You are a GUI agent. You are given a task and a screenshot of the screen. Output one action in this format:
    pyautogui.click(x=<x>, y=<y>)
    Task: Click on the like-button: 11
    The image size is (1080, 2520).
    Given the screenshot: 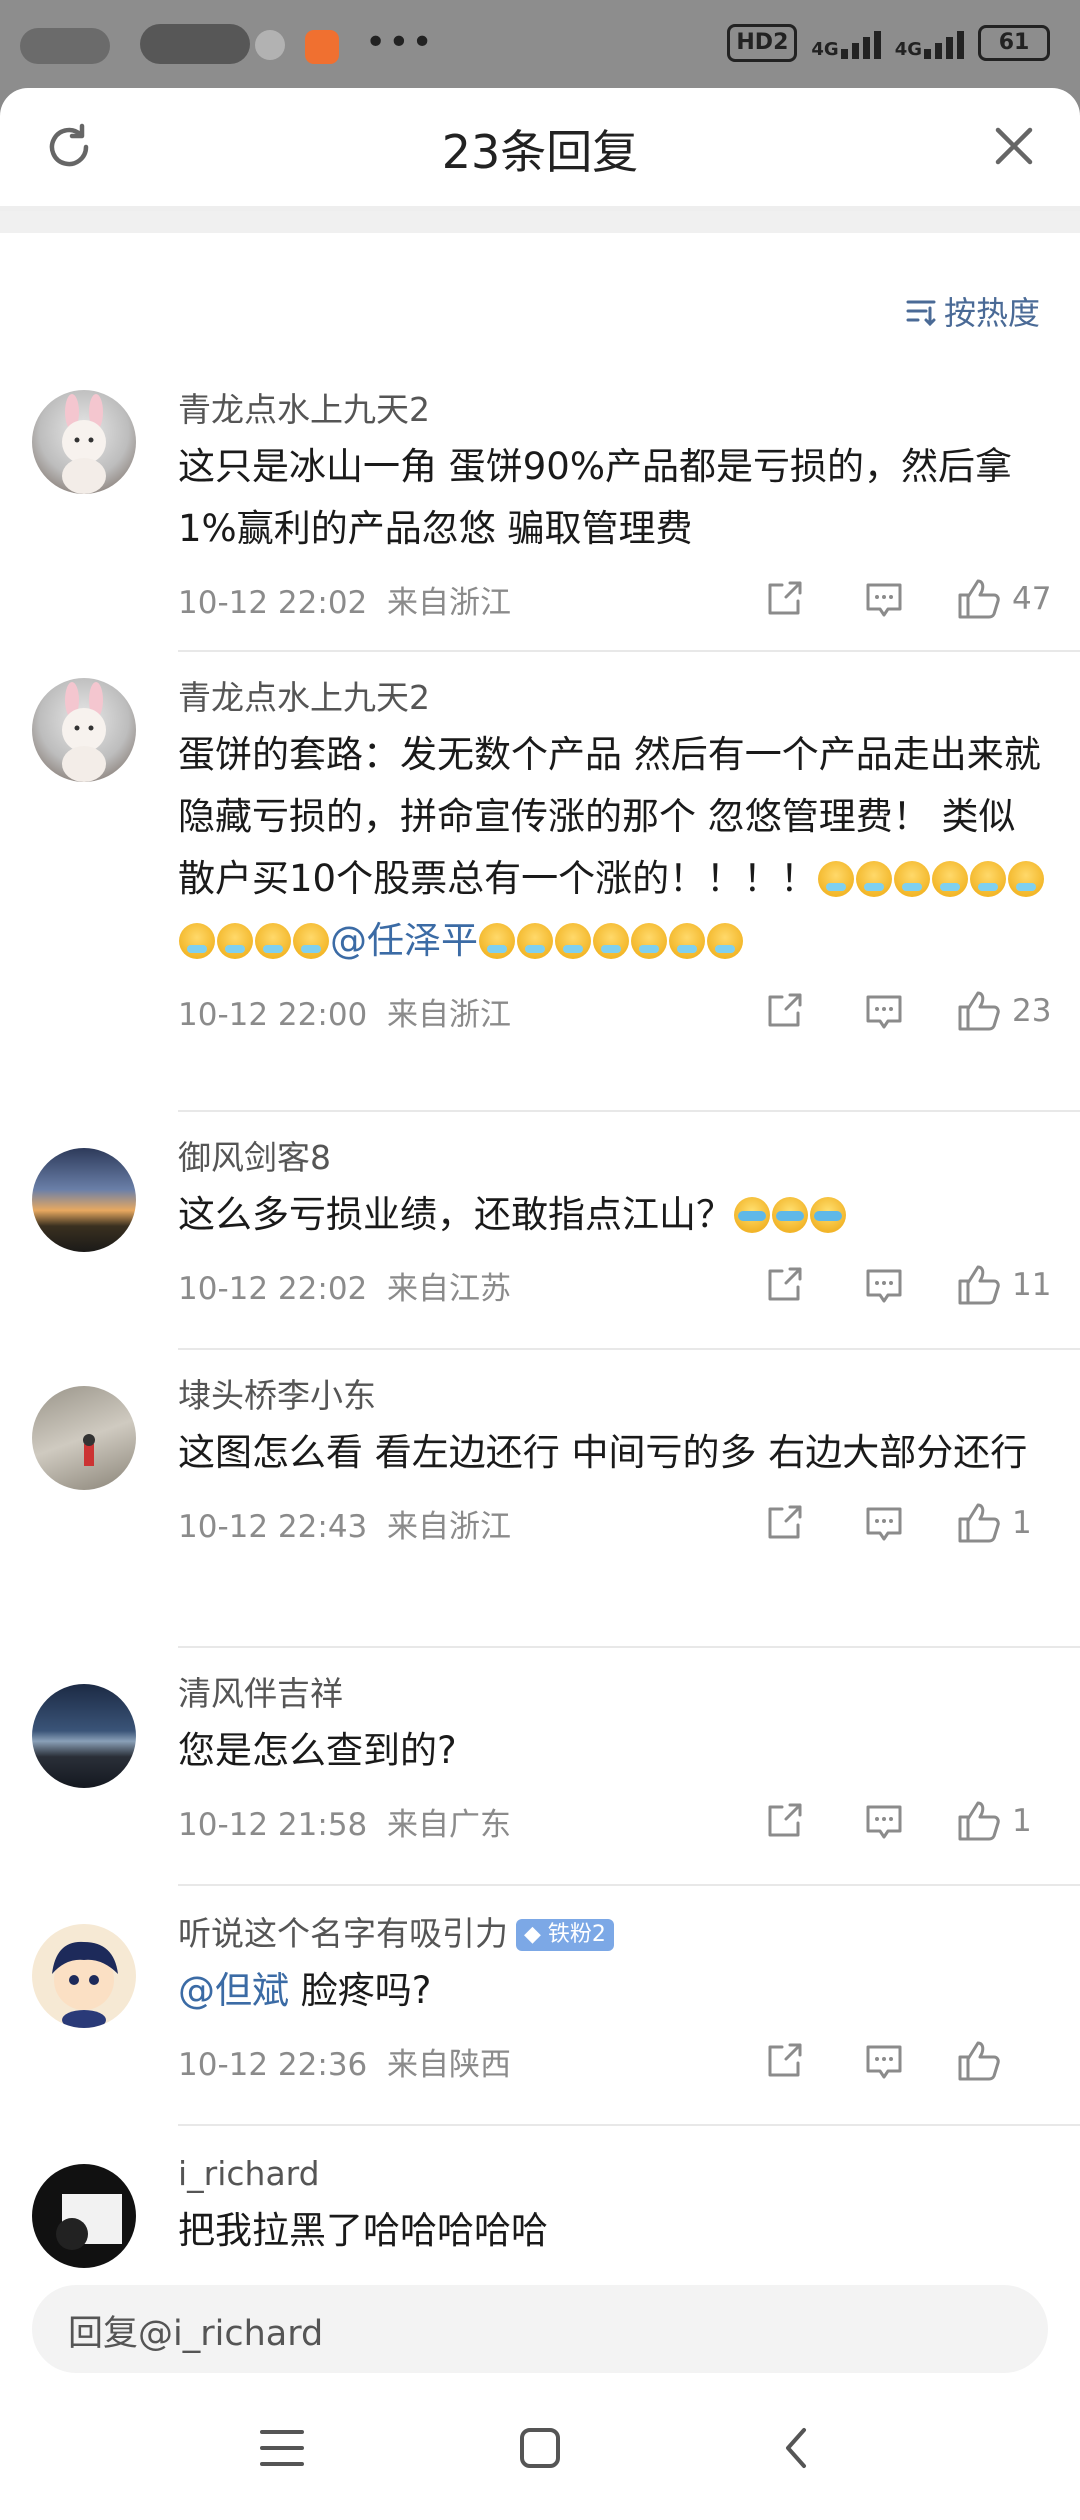 What is the action you would take?
    pyautogui.click(x=1004, y=1285)
    